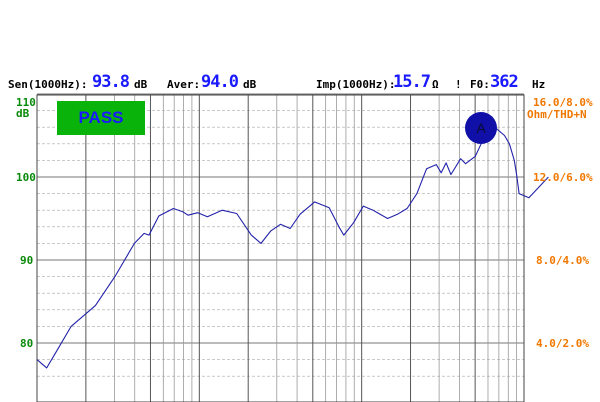  I want to click on marker-a: A, so click(481, 128).